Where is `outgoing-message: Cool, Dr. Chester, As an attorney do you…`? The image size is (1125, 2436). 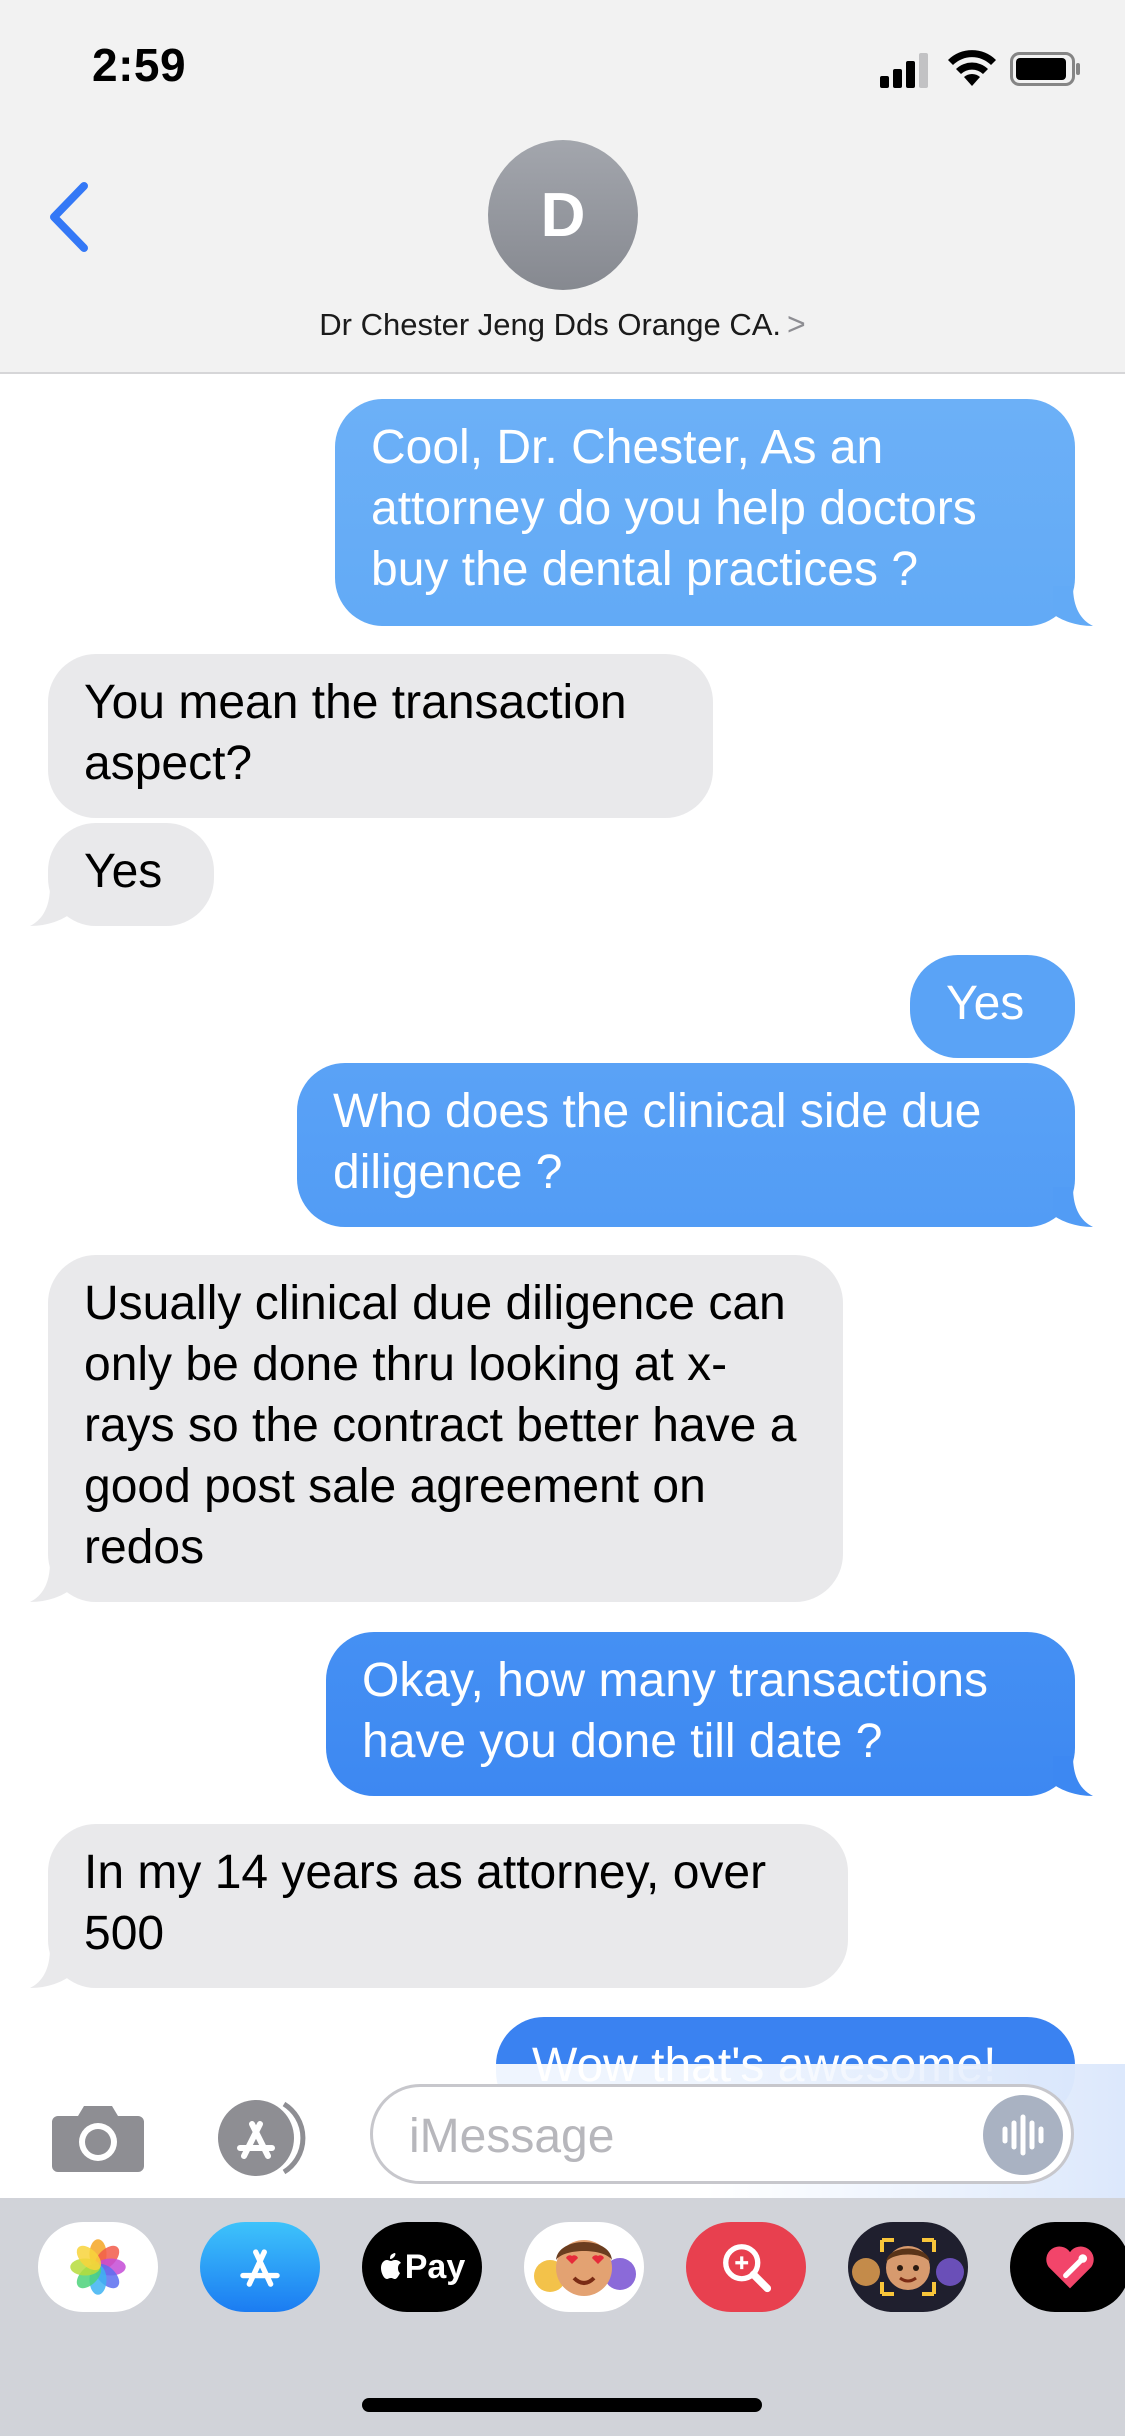 outgoing-message: Cool, Dr. Chester, As an attorney do you… is located at coordinates (714, 512).